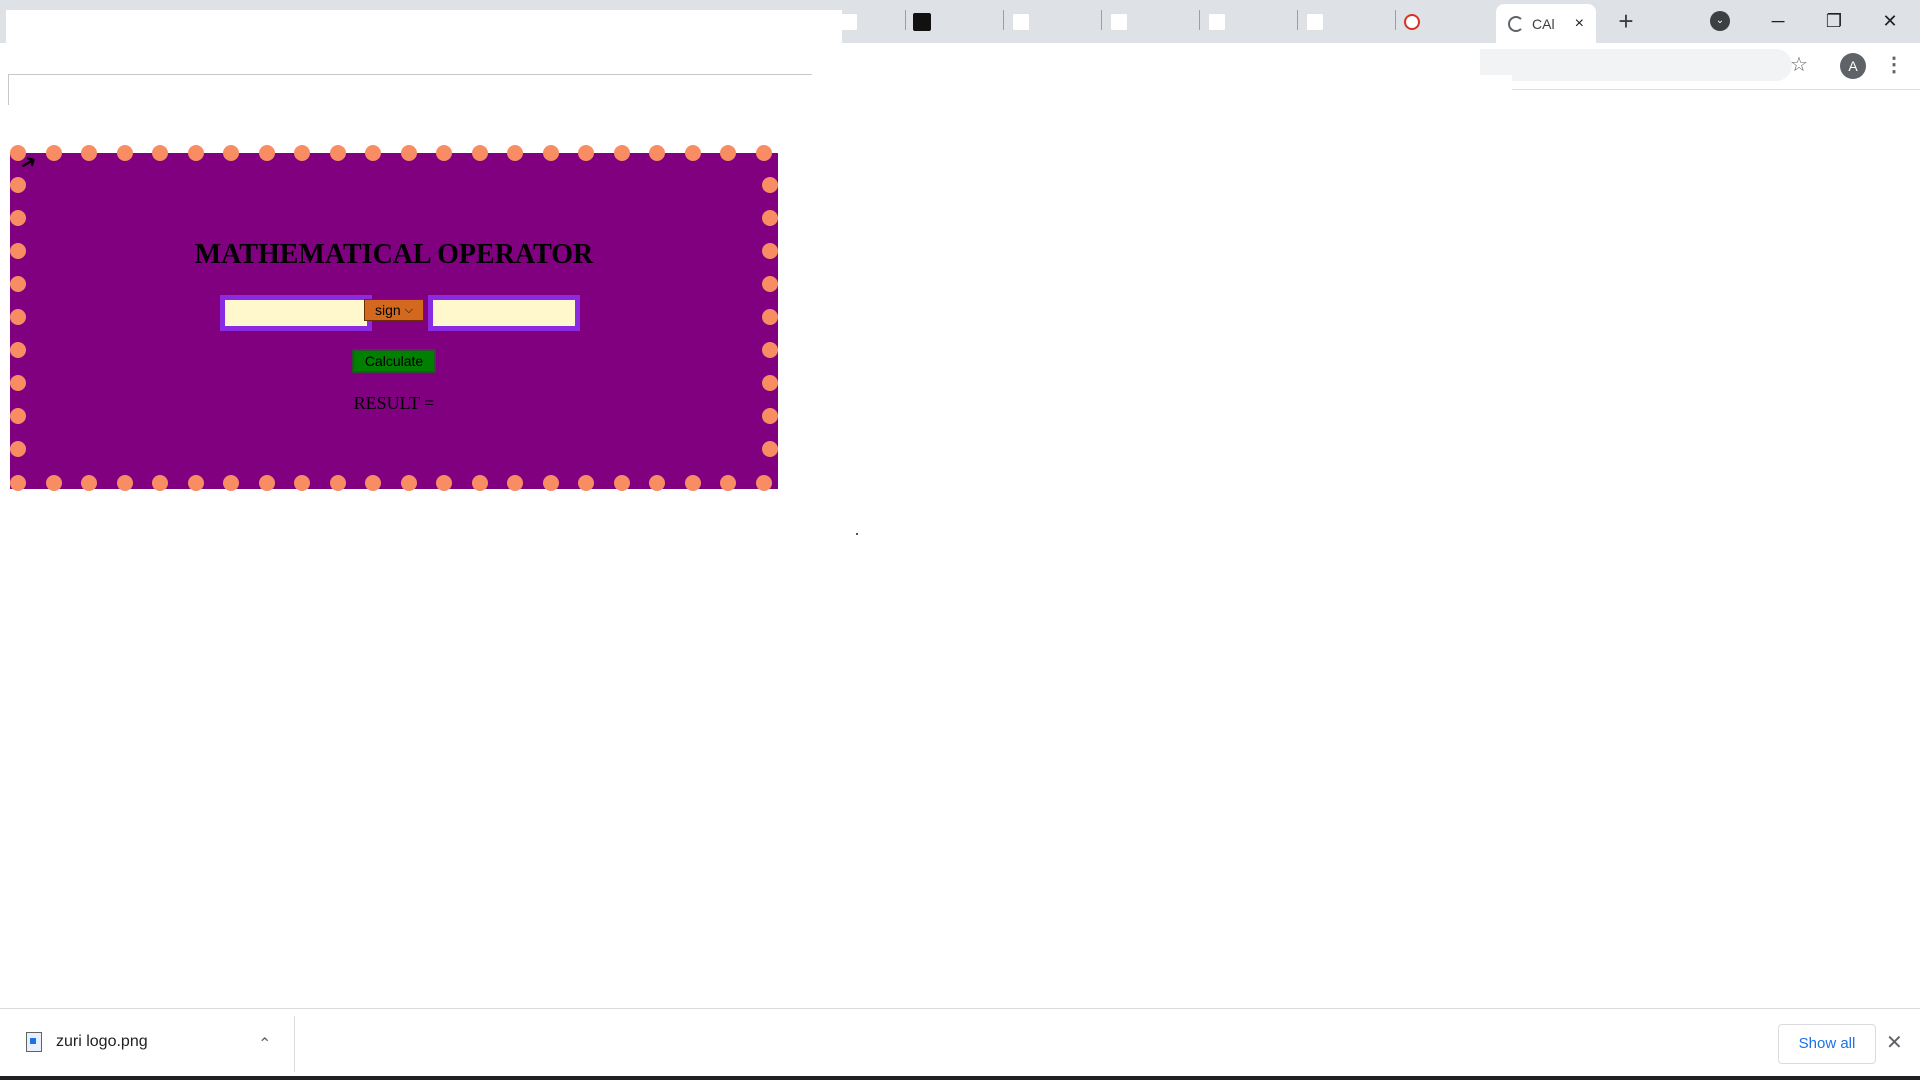 The image size is (1920, 1081). What do you see at coordinates (1579, 24) in the screenshot?
I see `close-tab-icon: ×` at bounding box center [1579, 24].